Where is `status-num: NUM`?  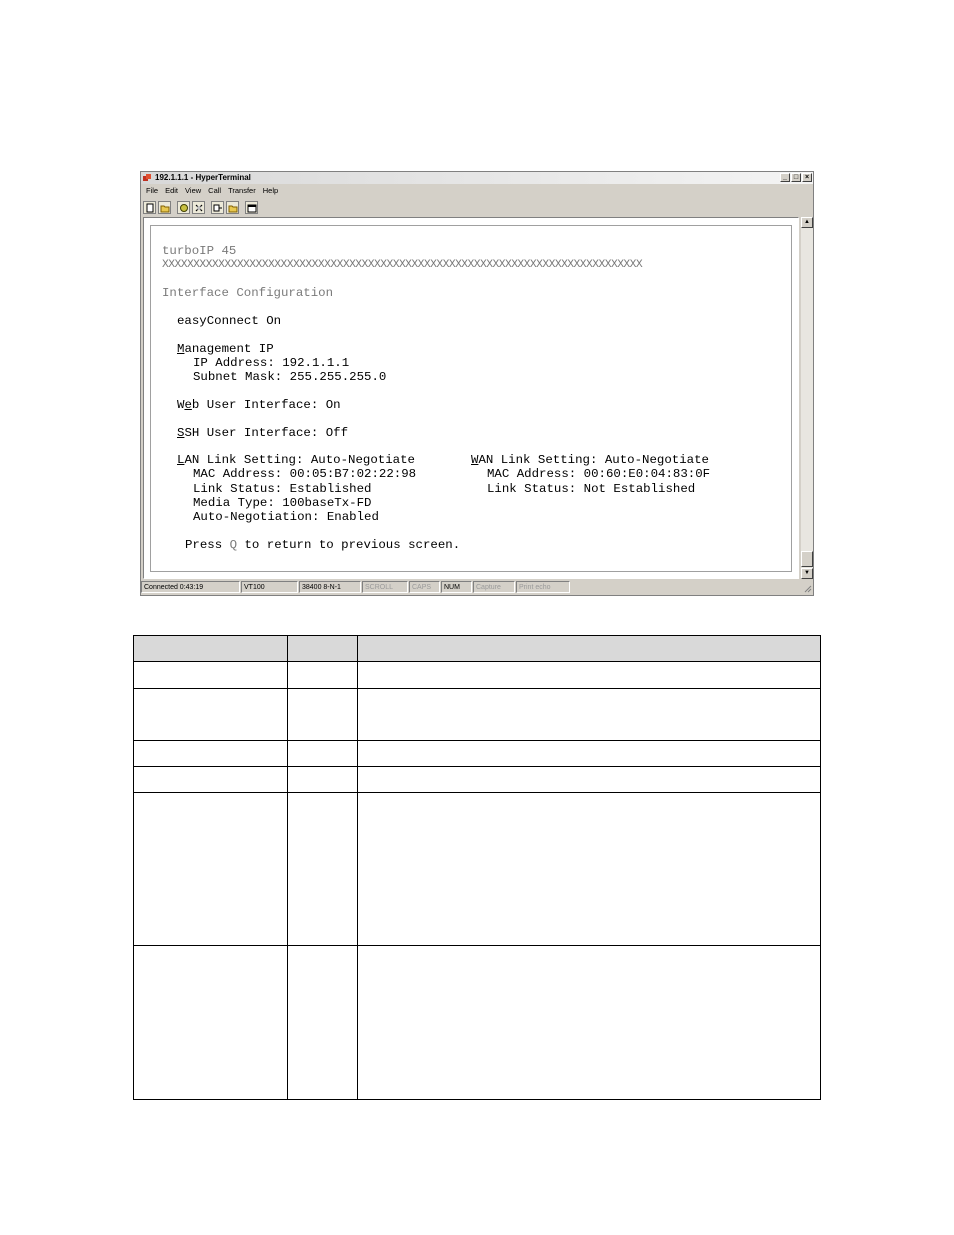
status-num: NUM is located at coordinates (456, 587).